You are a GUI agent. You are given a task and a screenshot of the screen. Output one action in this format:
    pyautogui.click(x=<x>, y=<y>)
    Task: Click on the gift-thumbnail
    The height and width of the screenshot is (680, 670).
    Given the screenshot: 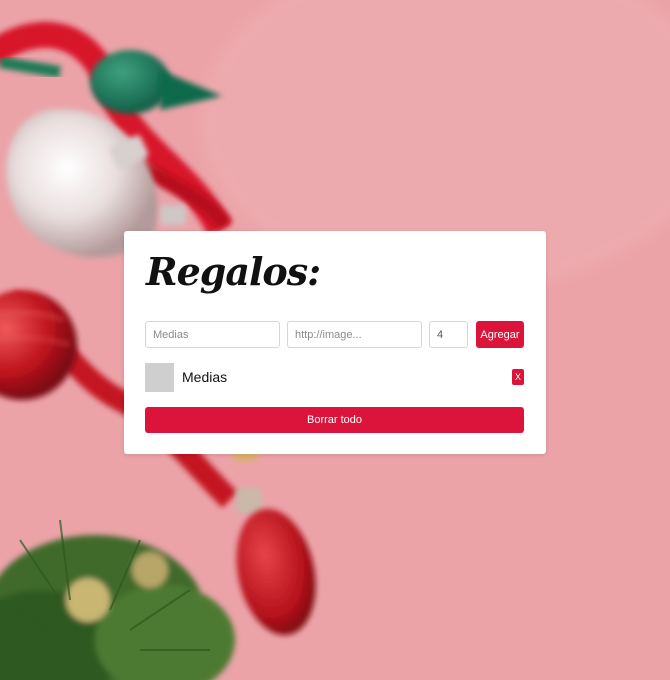 What is the action you would take?
    pyautogui.click(x=159, y=377)
    